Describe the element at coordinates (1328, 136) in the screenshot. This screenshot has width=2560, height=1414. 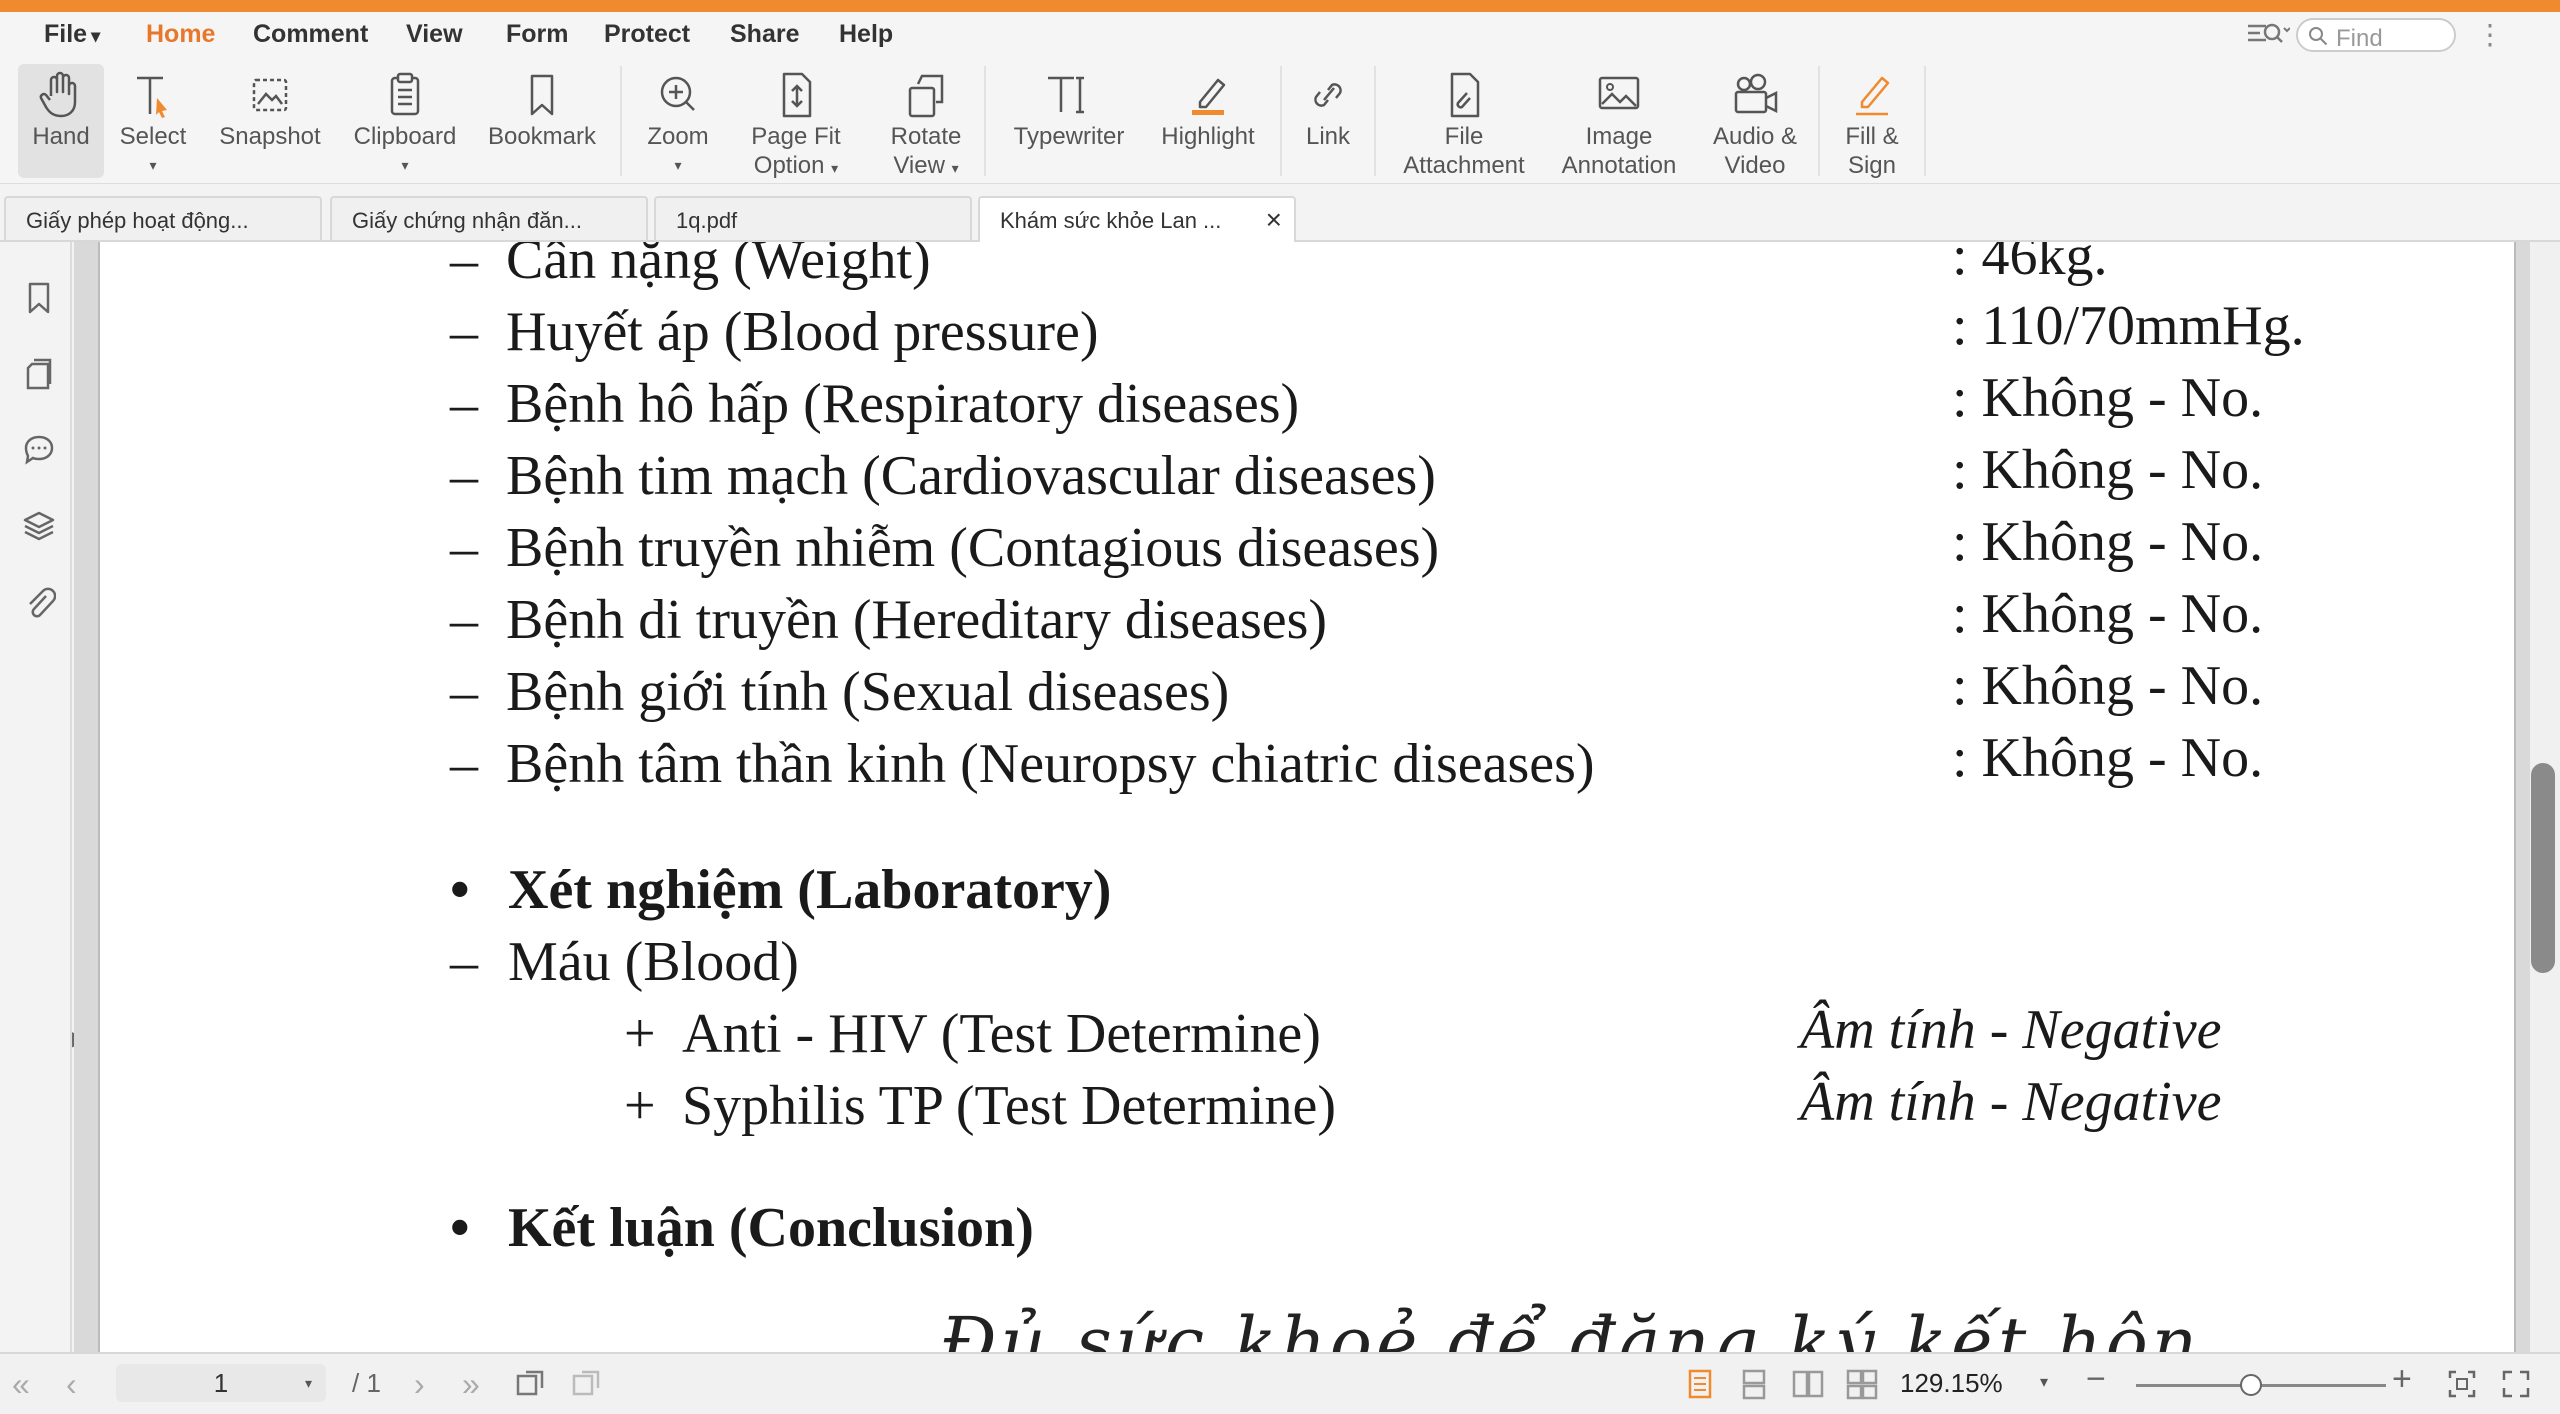
I see `link-label: Link` at that location.